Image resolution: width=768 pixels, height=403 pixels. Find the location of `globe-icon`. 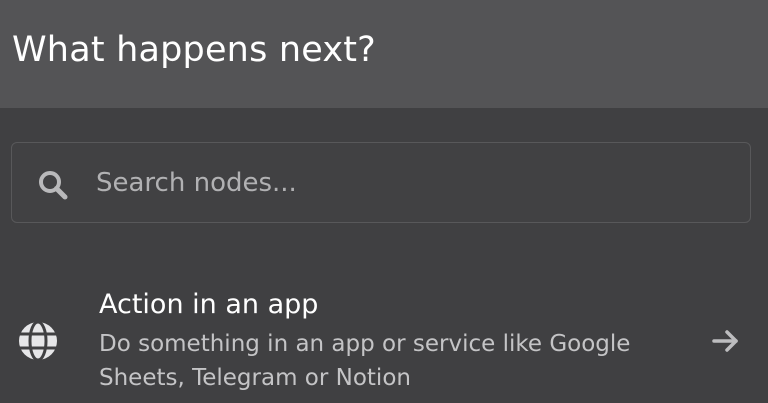

globe-icon is located at coordinates (38, 341).